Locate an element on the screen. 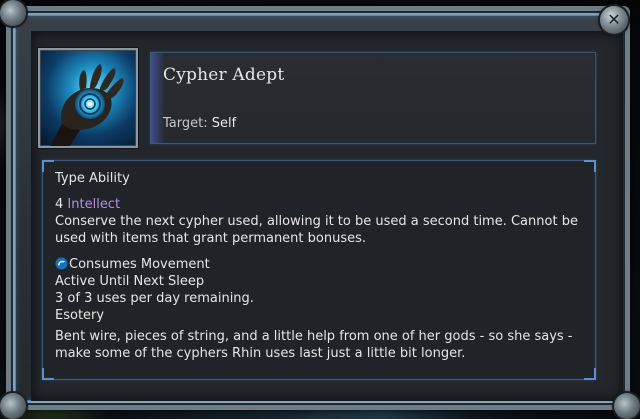  duration-line: Active Until Next Sleep is located at coordinates (130, 281).